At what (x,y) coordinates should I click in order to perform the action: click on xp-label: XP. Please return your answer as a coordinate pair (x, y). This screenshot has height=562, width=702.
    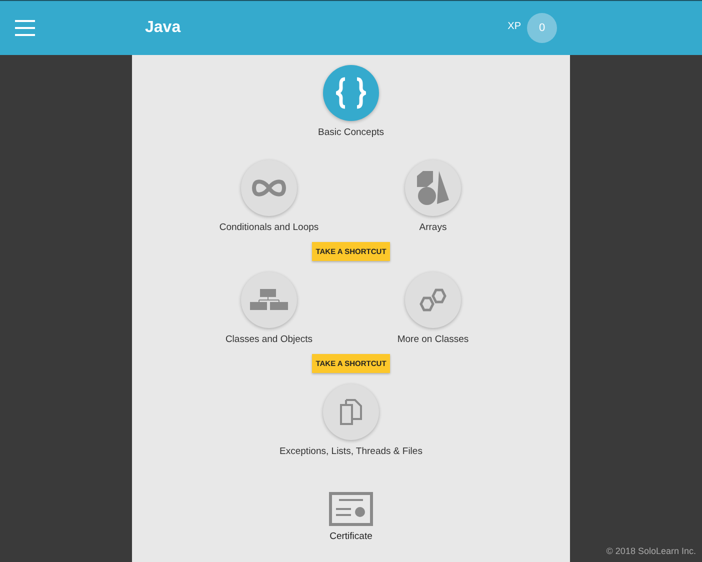
    Looking at the image, I should click on (514, 26).